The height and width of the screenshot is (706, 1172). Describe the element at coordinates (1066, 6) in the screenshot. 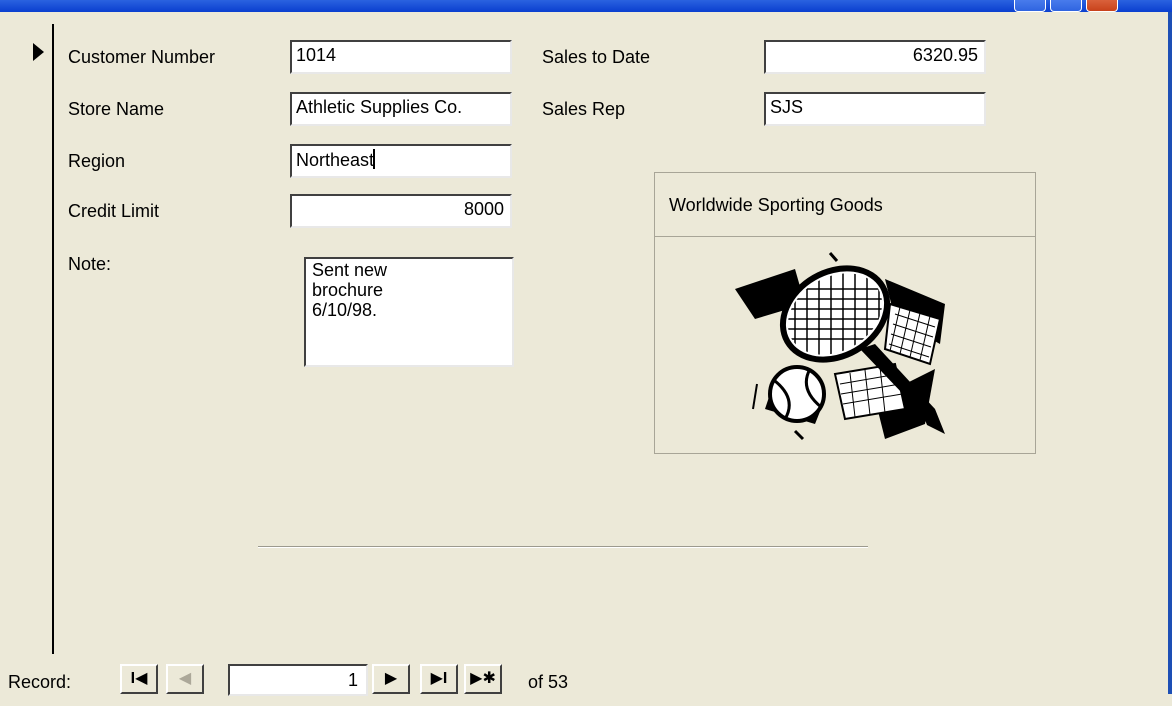

I see `maximize-button` at that location.